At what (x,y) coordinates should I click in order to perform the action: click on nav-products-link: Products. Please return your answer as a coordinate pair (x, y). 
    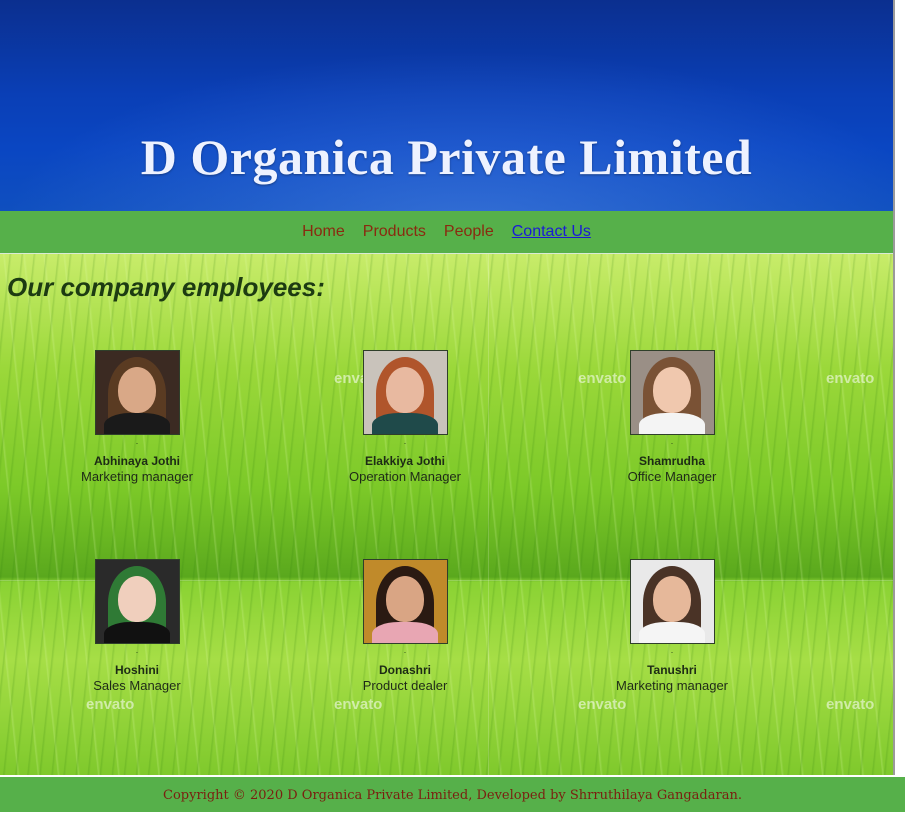
    Looking at the image, I should click on (394, 232).